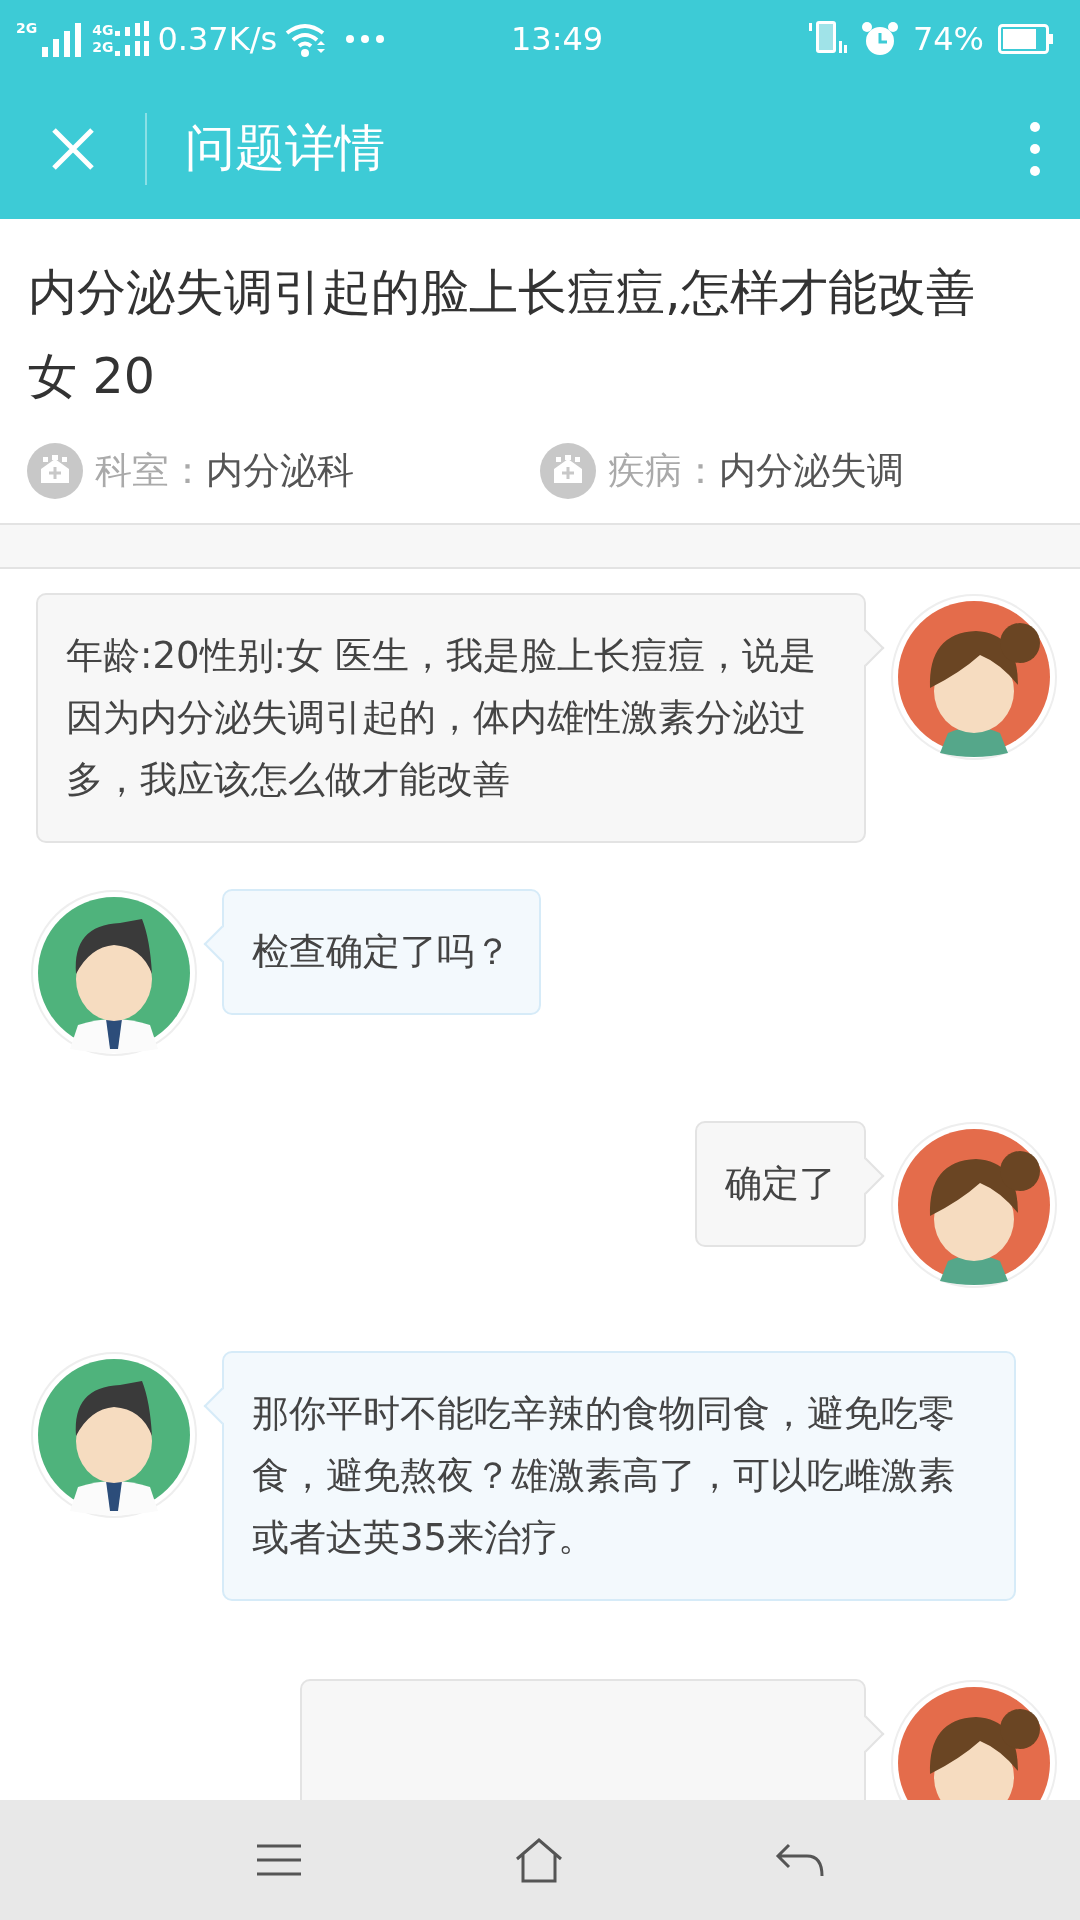 The width and height of the screenshot is (1080, 1920). Describe the element at coordinates (811, 471) in the screenshot. I see `field-value: 内分泌失调` at that location.